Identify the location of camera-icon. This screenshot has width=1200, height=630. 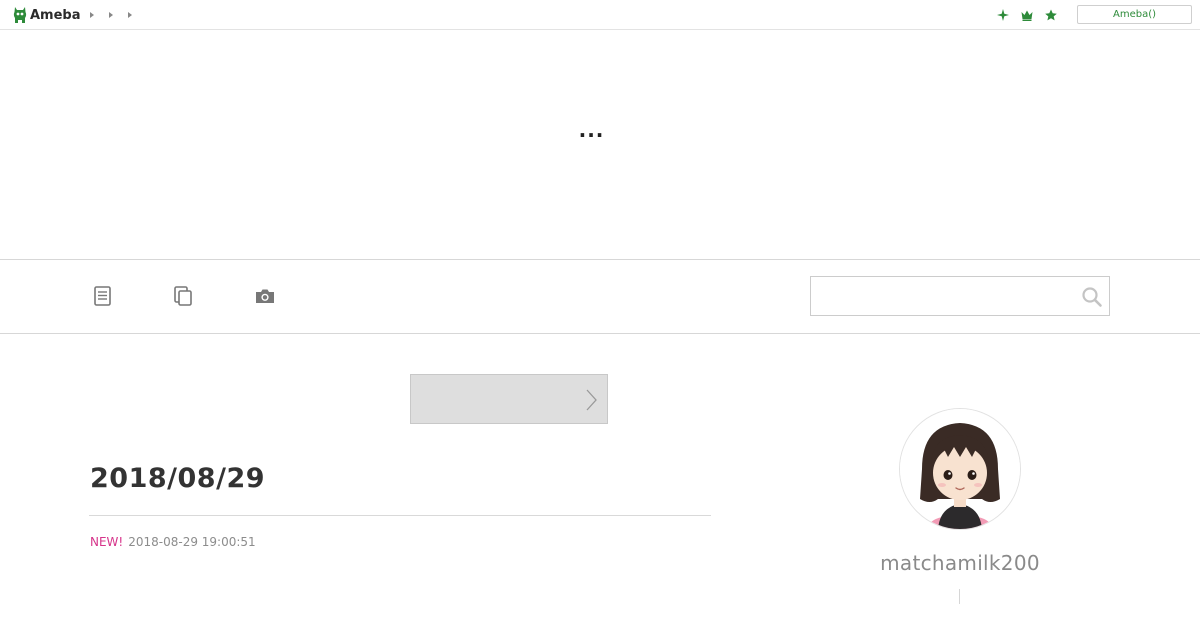
(265, 296).